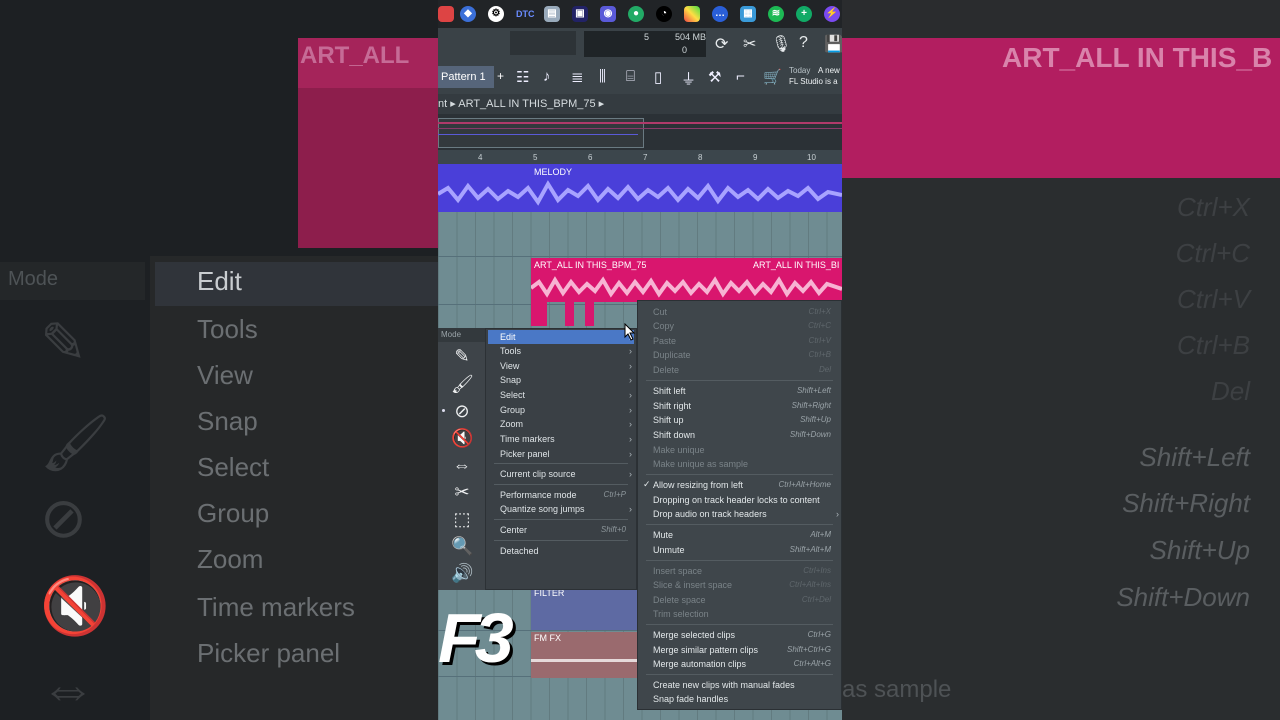 Image resolution: width=1280 pixels, height=720 pixels. I want to click on menu-item-make-unique-as-sample: Make unique as sample, so click(700, 464).